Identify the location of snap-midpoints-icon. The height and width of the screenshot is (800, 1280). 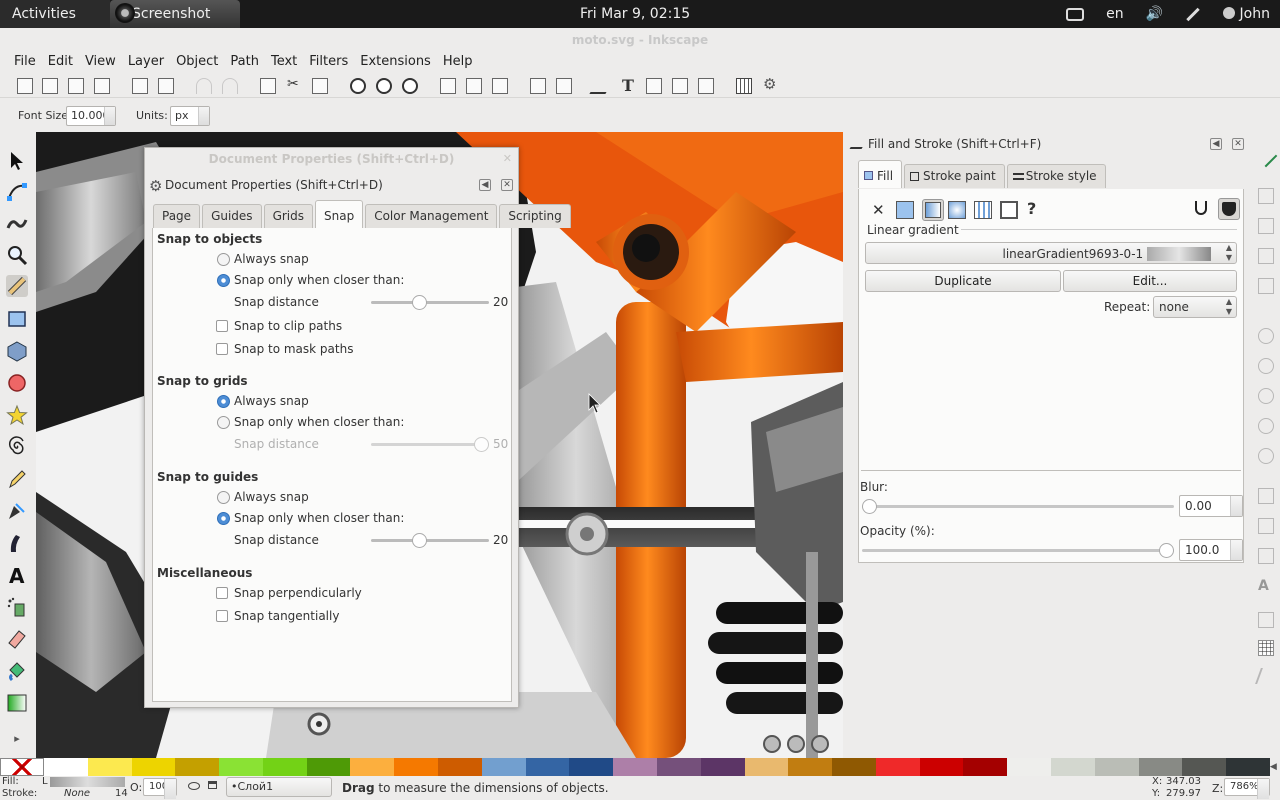
(1266, 496).